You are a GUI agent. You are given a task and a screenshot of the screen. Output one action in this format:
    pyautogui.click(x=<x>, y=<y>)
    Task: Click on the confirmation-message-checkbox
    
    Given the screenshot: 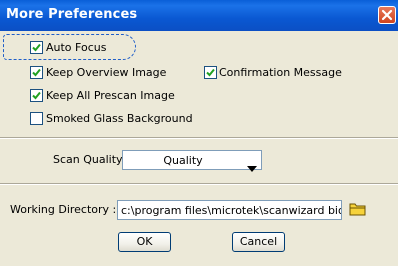 What is the action you would take?
    pyautogui.click(x=210, y=72)
    